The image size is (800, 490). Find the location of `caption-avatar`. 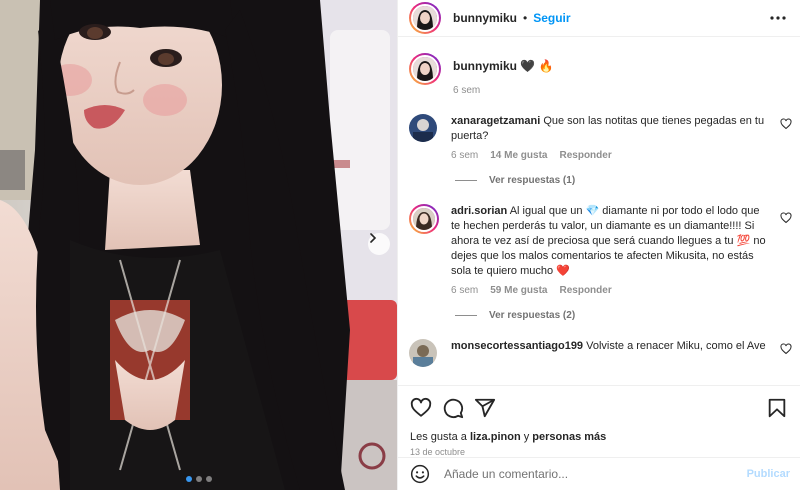

caption-avatar is located at coordinates (425, 69).